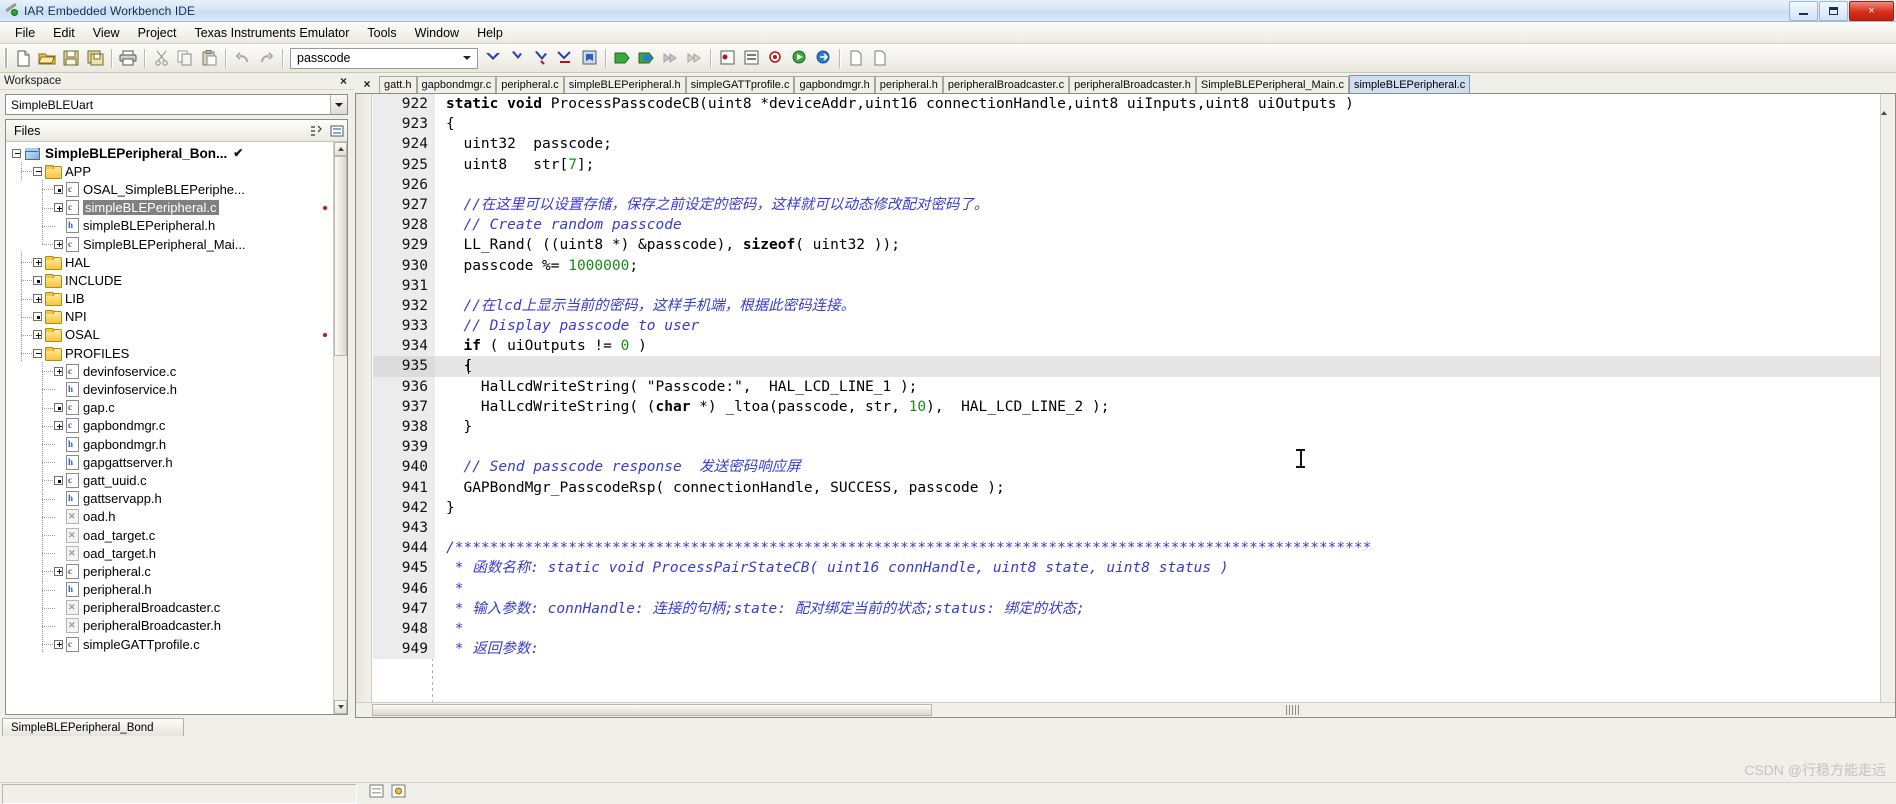 This screenshot has width=1896, height=804. Describe the element at coordinates (169, 644) in the screenshot. I see `tree-item: c simpleGATTprofile.c` at that location.